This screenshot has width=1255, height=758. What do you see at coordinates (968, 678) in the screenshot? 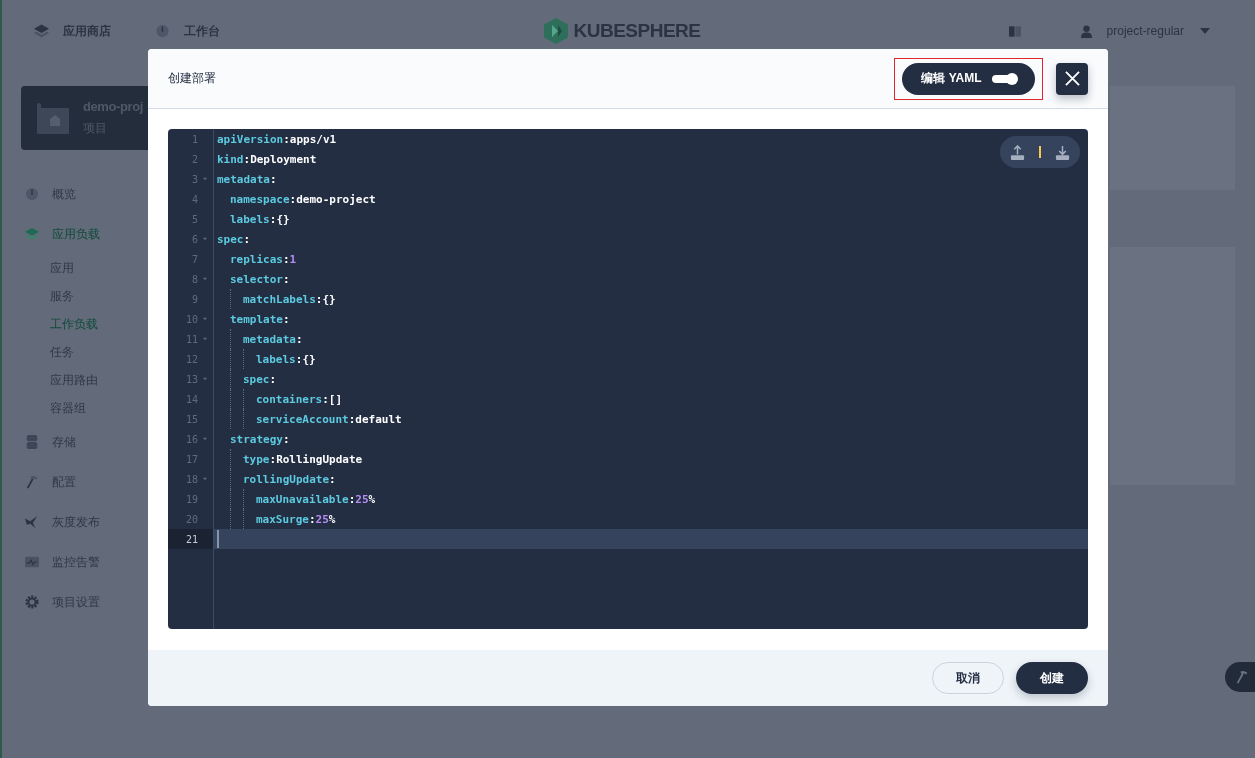
I see `cancel-button: 取消` at bounding box center [968, 678].